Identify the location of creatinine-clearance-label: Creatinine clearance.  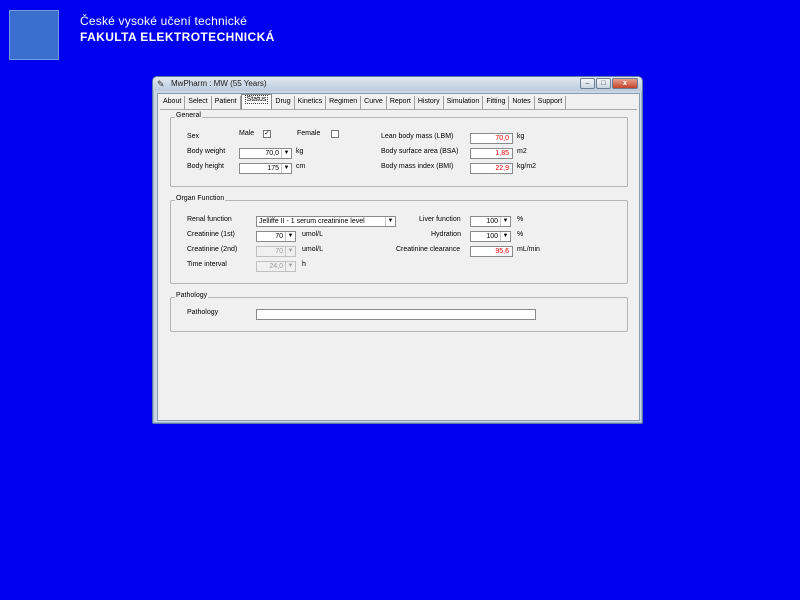
(428, 249).